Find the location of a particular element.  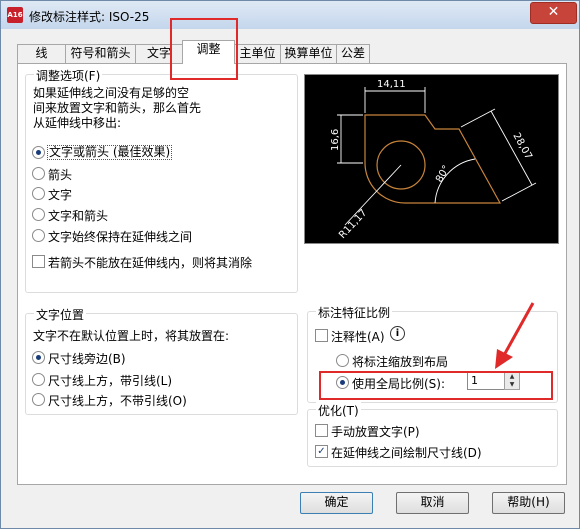

tab-alternate-units: 换算单位 is located at coordinates (308, 53).